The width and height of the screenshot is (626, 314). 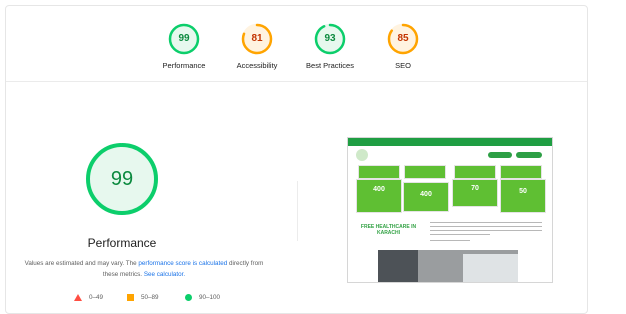 What do you see at coordinates (88, 297) in the screenshot?
I see `legend-fail: 0–49` at bounding box center [88, 297].